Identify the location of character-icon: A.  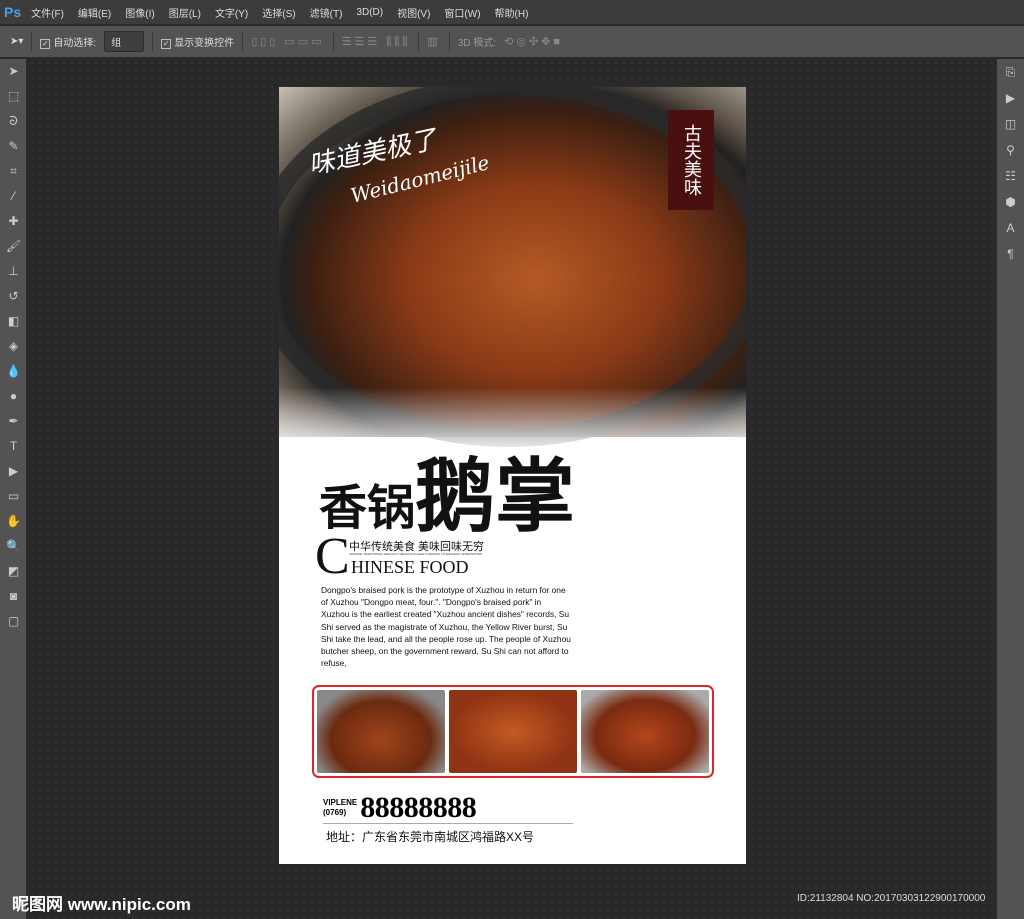
(1010, 228).